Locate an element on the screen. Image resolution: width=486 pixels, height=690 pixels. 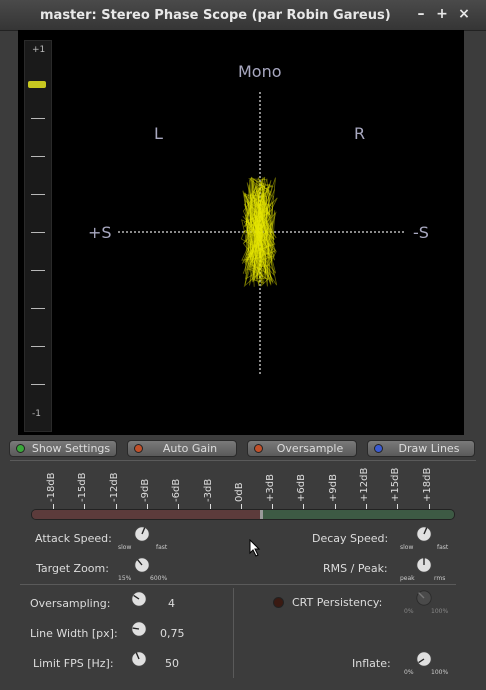
oversample-toggle: Oversample is located at coordinates (302, 448).